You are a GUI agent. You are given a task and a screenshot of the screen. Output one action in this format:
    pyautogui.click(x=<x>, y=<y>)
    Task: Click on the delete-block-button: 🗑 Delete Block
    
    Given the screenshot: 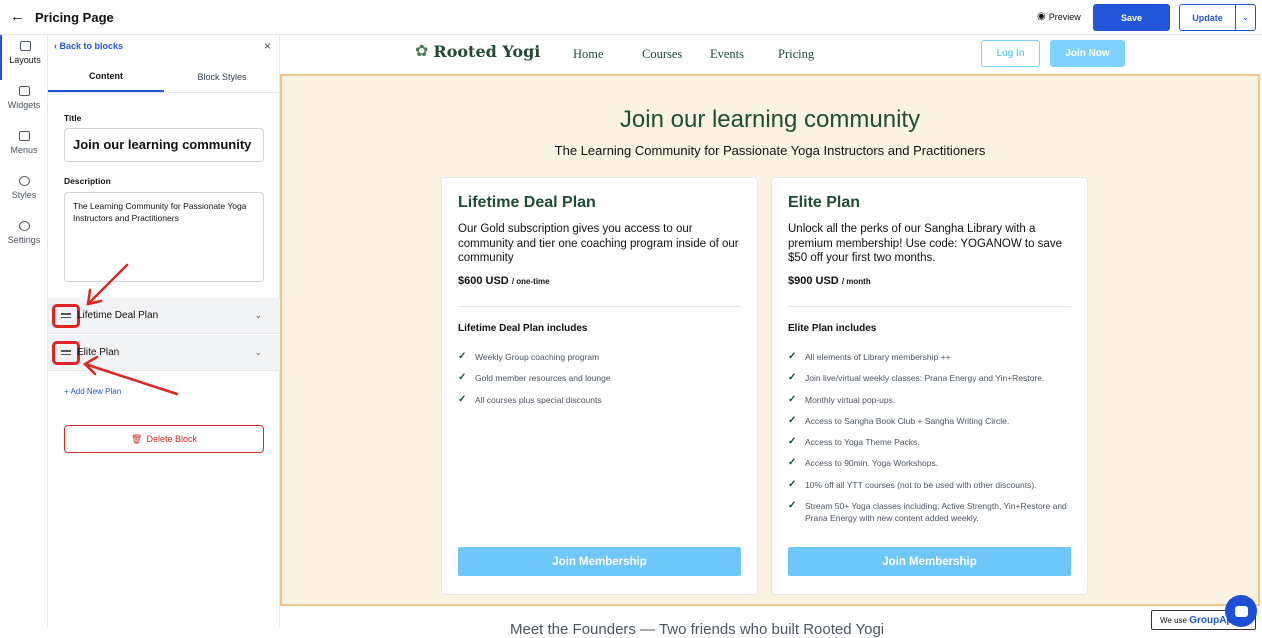 What is the action you would take?
    pyautogui.click(x=164, y=439)
    